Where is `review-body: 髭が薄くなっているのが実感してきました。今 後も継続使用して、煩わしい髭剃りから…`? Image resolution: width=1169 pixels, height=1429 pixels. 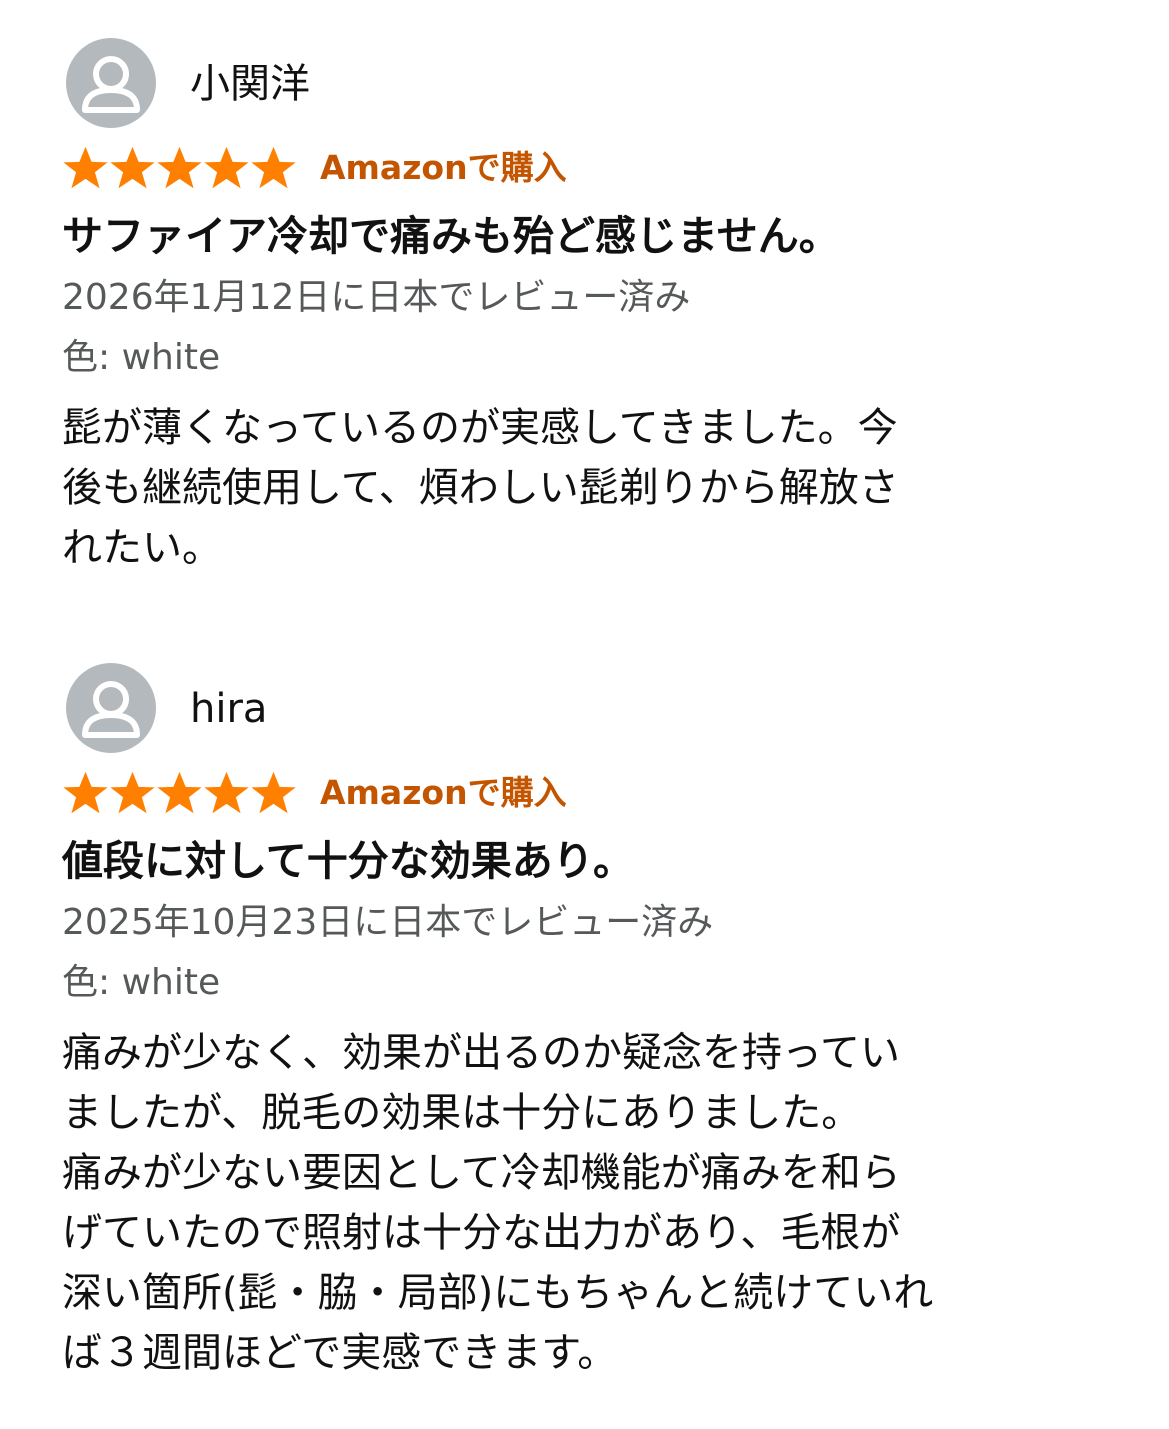 review-body: 髭が薄くなっているのが実感してきました。今 後も継続使用して、煩わしい髭剃りから… is located at coordinates (592, 488).